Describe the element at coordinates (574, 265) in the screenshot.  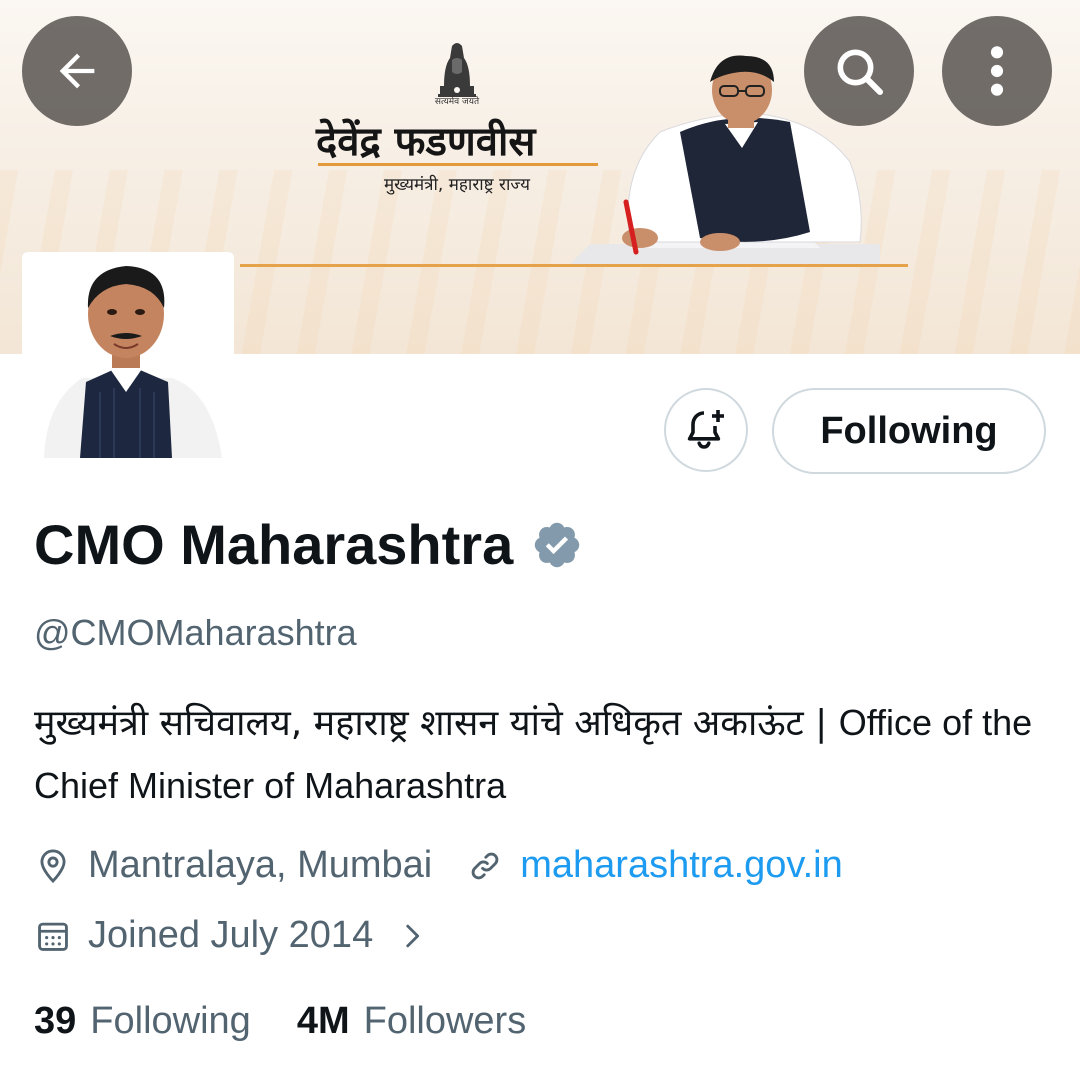
I see `banner-baseline` at that location.